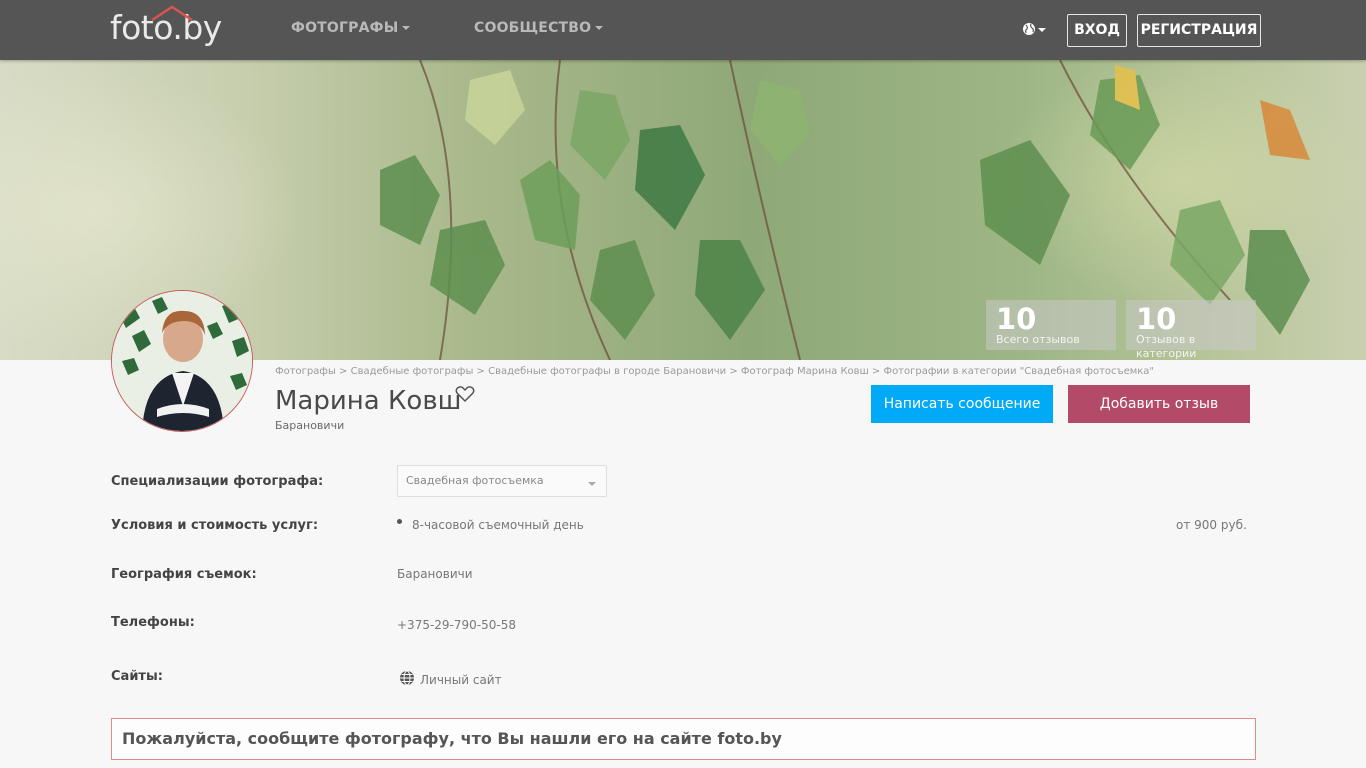 This screenshot has width=1366, height=768. Describe the element at coordinates (1211, 525) in the screenshot. I see `service-price: от 900 руб.` at that location.